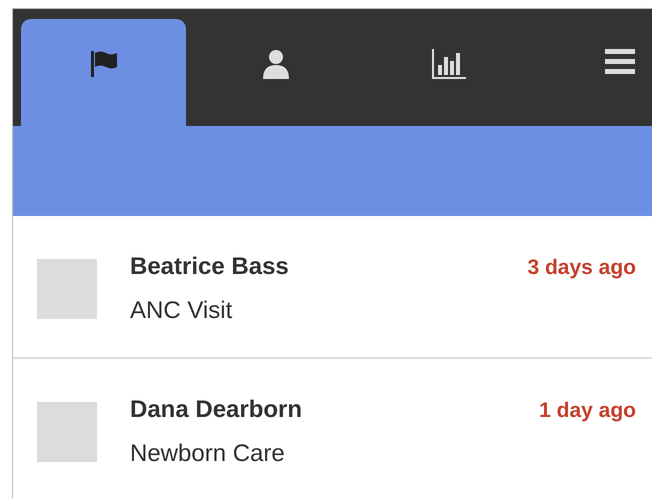 The height and width of the screenshot is (498, 652). Describe the element at coordinates (216, 410) in the screenshot. I see `patient-name: Dana Dearborn` at that location.